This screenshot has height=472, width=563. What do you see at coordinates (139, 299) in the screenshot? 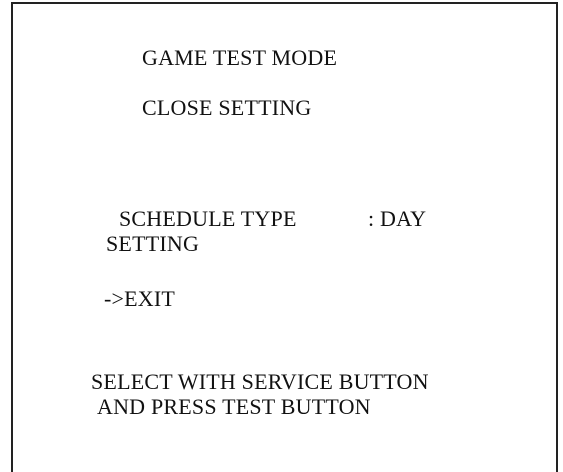
I see `menu-item-exit: ->EXIT` at bounding box center [139, 299].